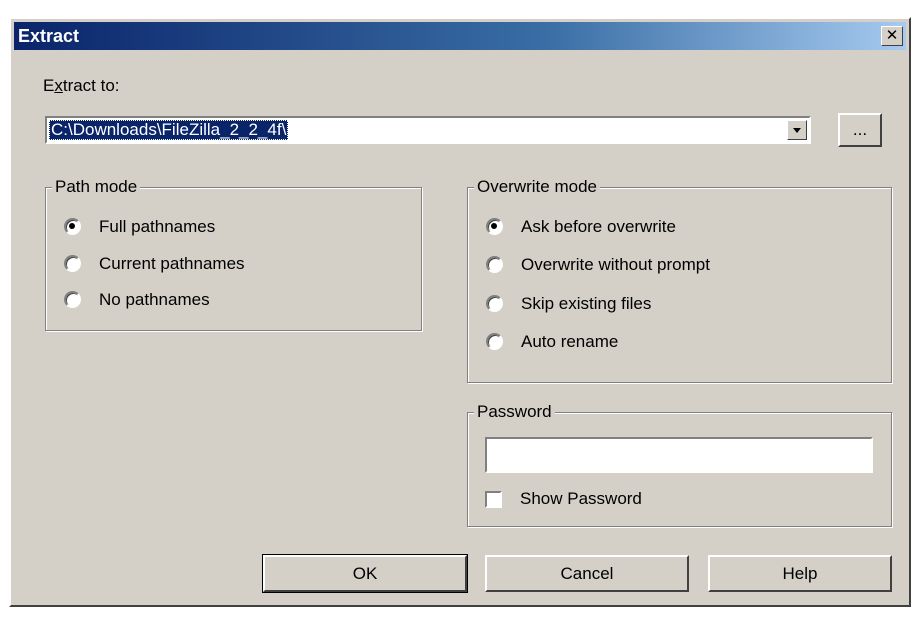 Image resolution: width=919 pixels, height=621 pixels. I want to click on close-icon: ✕, so click(892, 35).